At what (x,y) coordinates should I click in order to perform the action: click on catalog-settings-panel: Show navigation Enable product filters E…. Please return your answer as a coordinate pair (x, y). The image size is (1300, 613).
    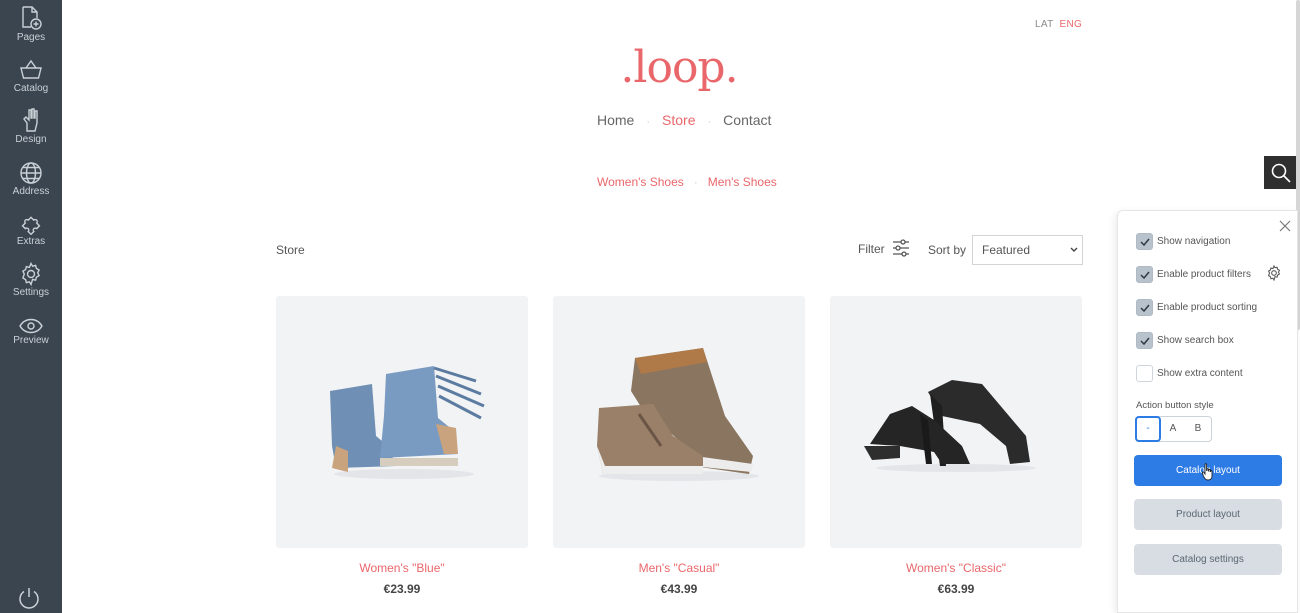
    Looking at the image, I should click on (1207, 411).